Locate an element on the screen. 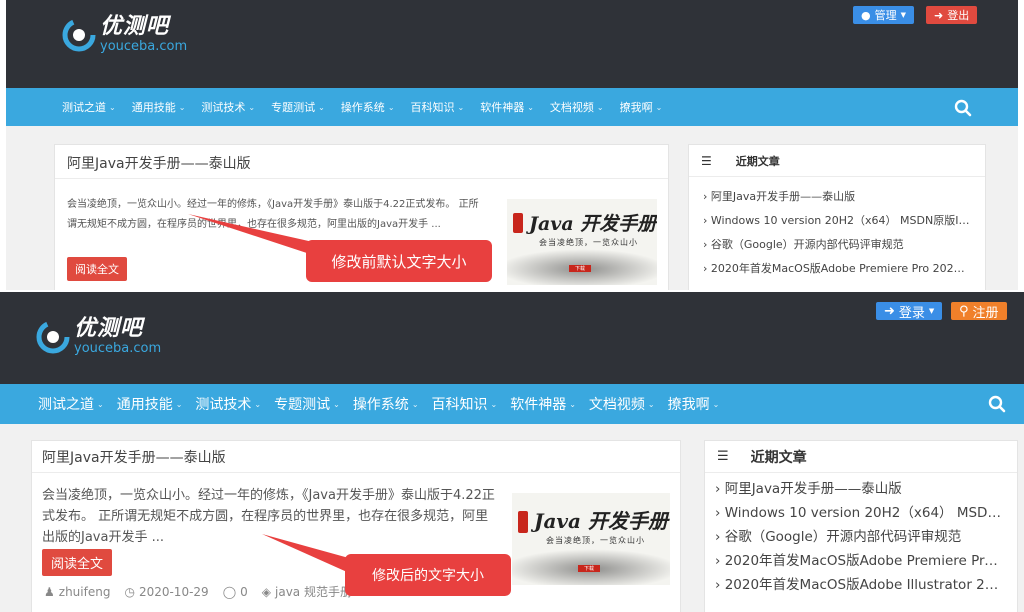 The width and height of the screenshot is (1024, 612). post-author: ♟ zhuifeng is located at coordinates (77, 592).